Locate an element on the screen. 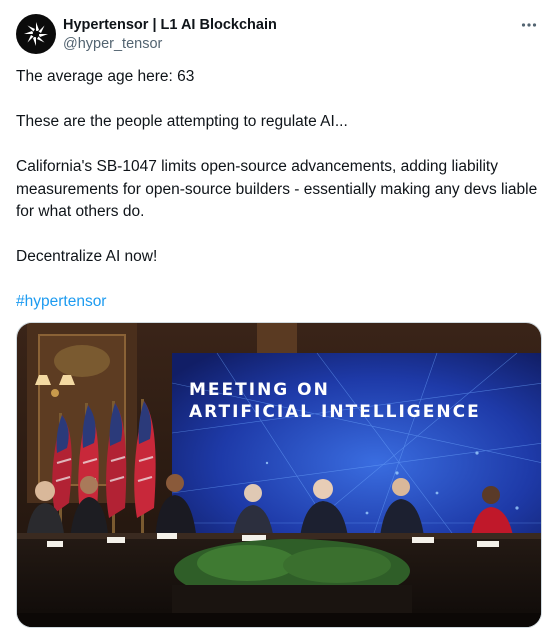 The width and height of the screenshot is (554, 636). hypertensor-logo-icon is located at coordinates (36, 34).